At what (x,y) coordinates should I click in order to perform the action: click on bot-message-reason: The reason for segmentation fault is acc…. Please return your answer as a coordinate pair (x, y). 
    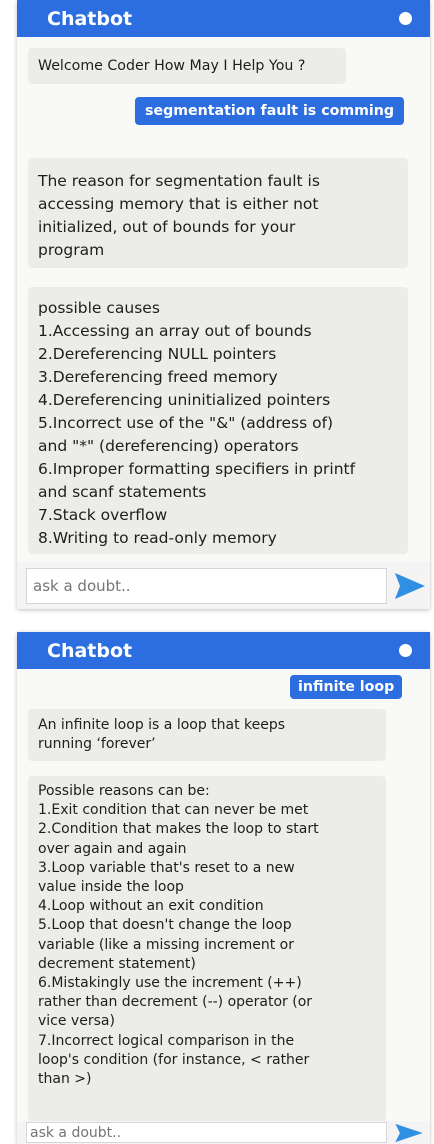
    Looking at the image, I should click on (218, 213).